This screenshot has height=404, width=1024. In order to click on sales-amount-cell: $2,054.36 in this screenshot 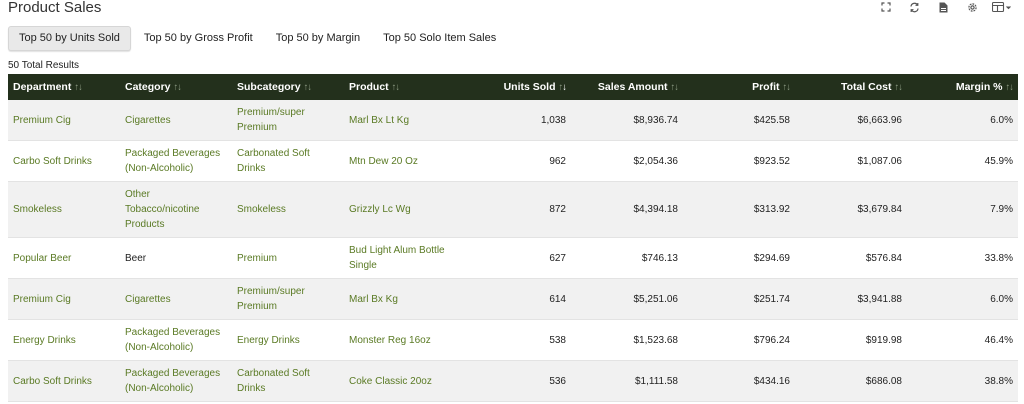, I will do `click(627, 161)`.